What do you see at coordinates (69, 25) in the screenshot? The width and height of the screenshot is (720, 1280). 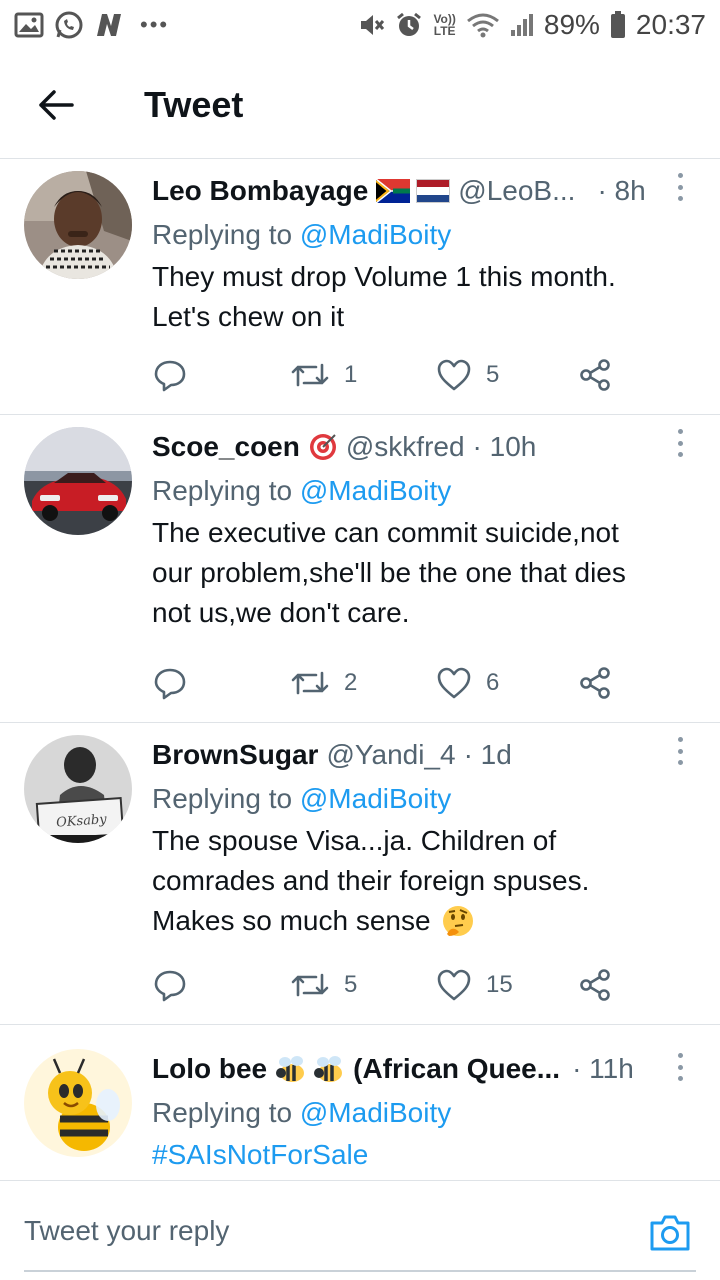 I see `whatsapp-icon` at bounding box center [69, 25].